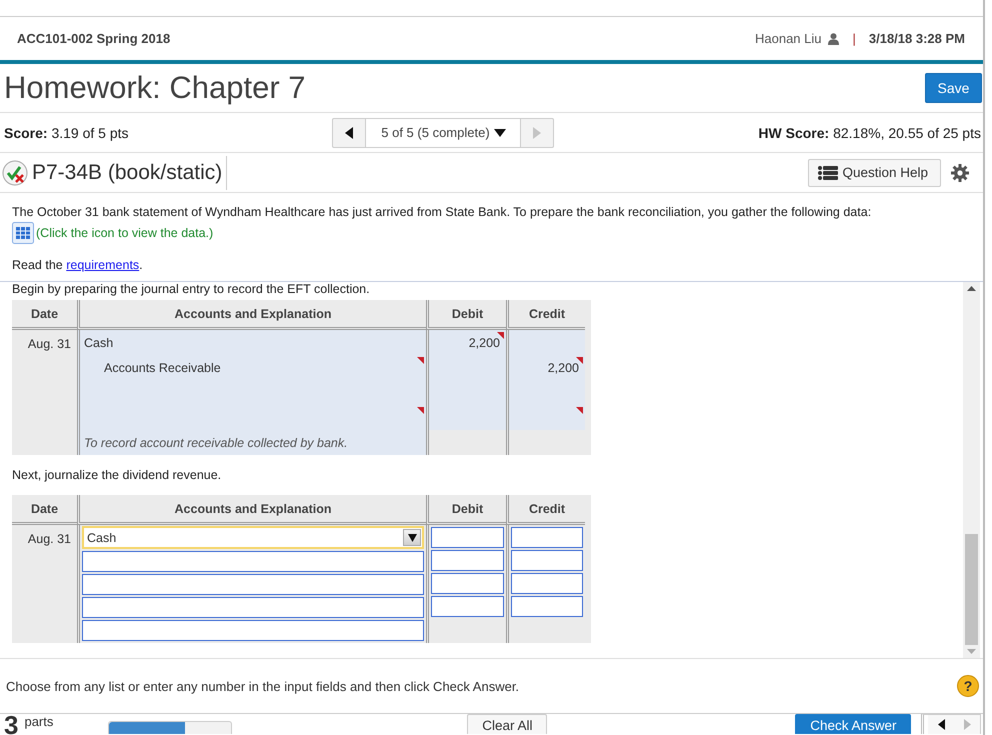 This screenshot has width=992, height=735. I want to click on explanation-text: To record account receivable collected by bank., so click(216, 443).